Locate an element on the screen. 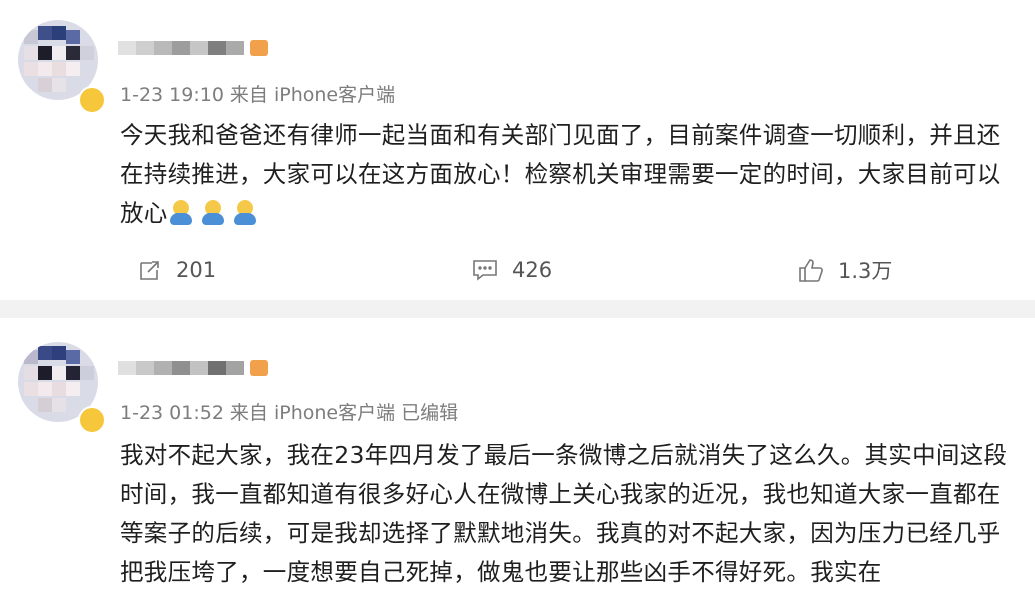 The width and height of the screenshot is (1035, 592). comment-button: 426 is located at coordinates (512, 270).